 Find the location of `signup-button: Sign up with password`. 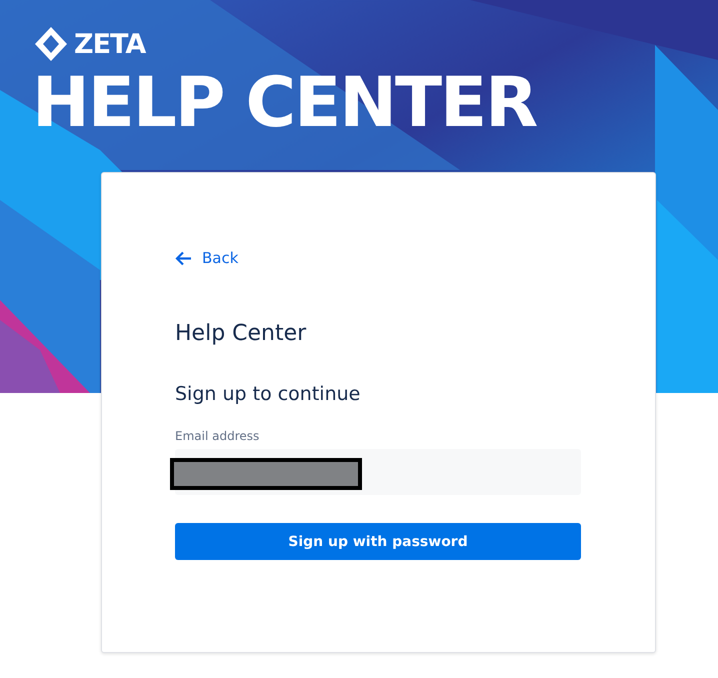

signup-button: Sign up with password is located at coordinates (378, 541).